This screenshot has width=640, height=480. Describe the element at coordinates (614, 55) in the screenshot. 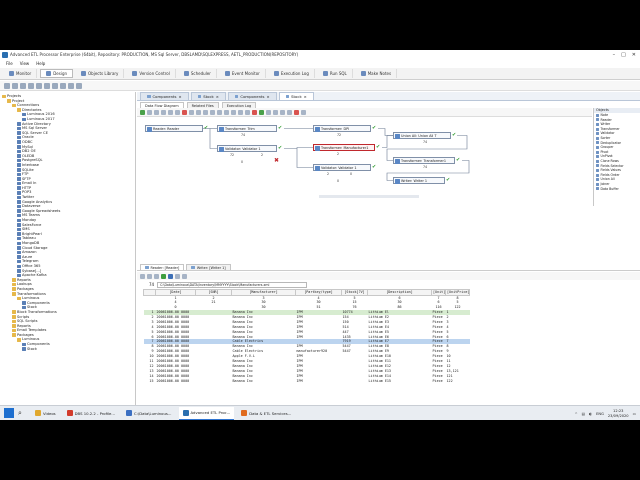

I see `minimize-button: –` at that location.